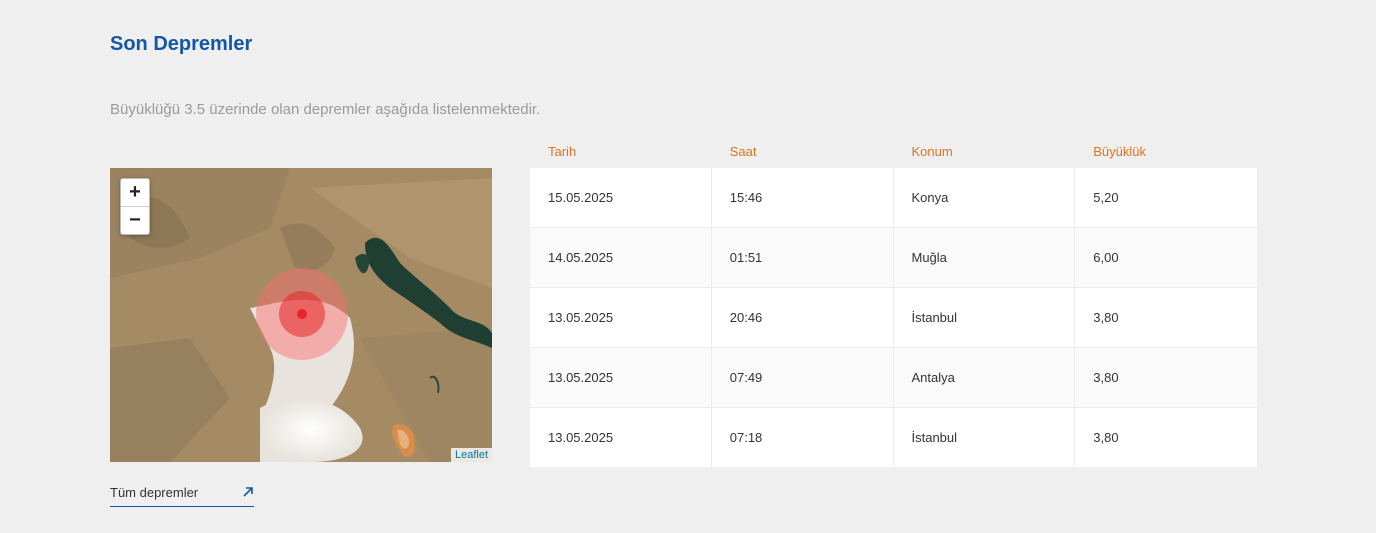 This screenshot has height=533, width=1376. What do you see at coordinates (743, 151) in the screenshot?
I see `column-header-time: Saat` at bounding box center [743, 151].